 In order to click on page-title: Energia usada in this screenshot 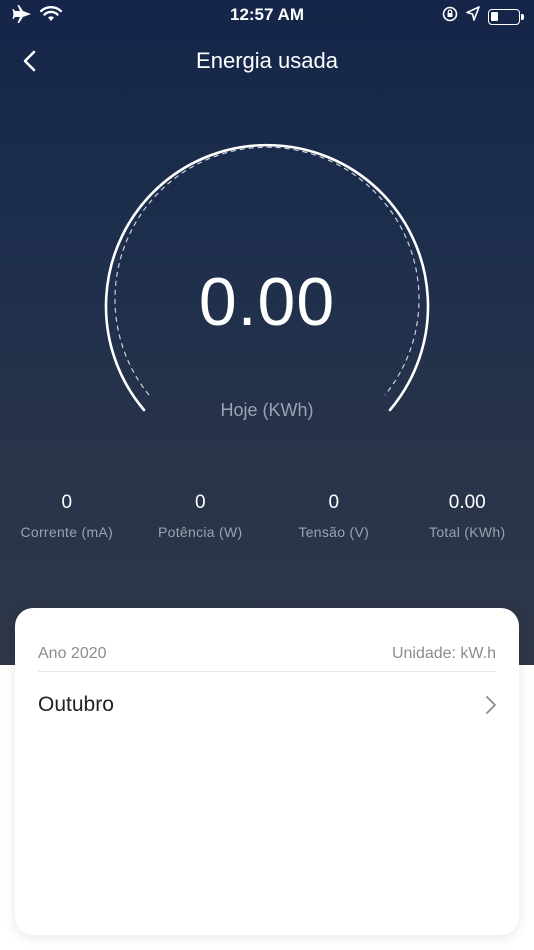, I will do `click(267, 60)`.